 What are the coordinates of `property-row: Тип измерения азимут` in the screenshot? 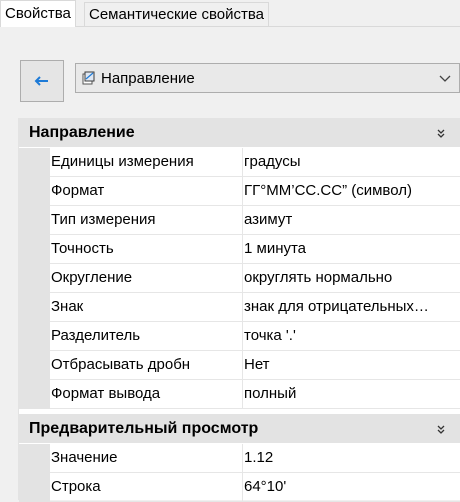 It's located at (239, 220).